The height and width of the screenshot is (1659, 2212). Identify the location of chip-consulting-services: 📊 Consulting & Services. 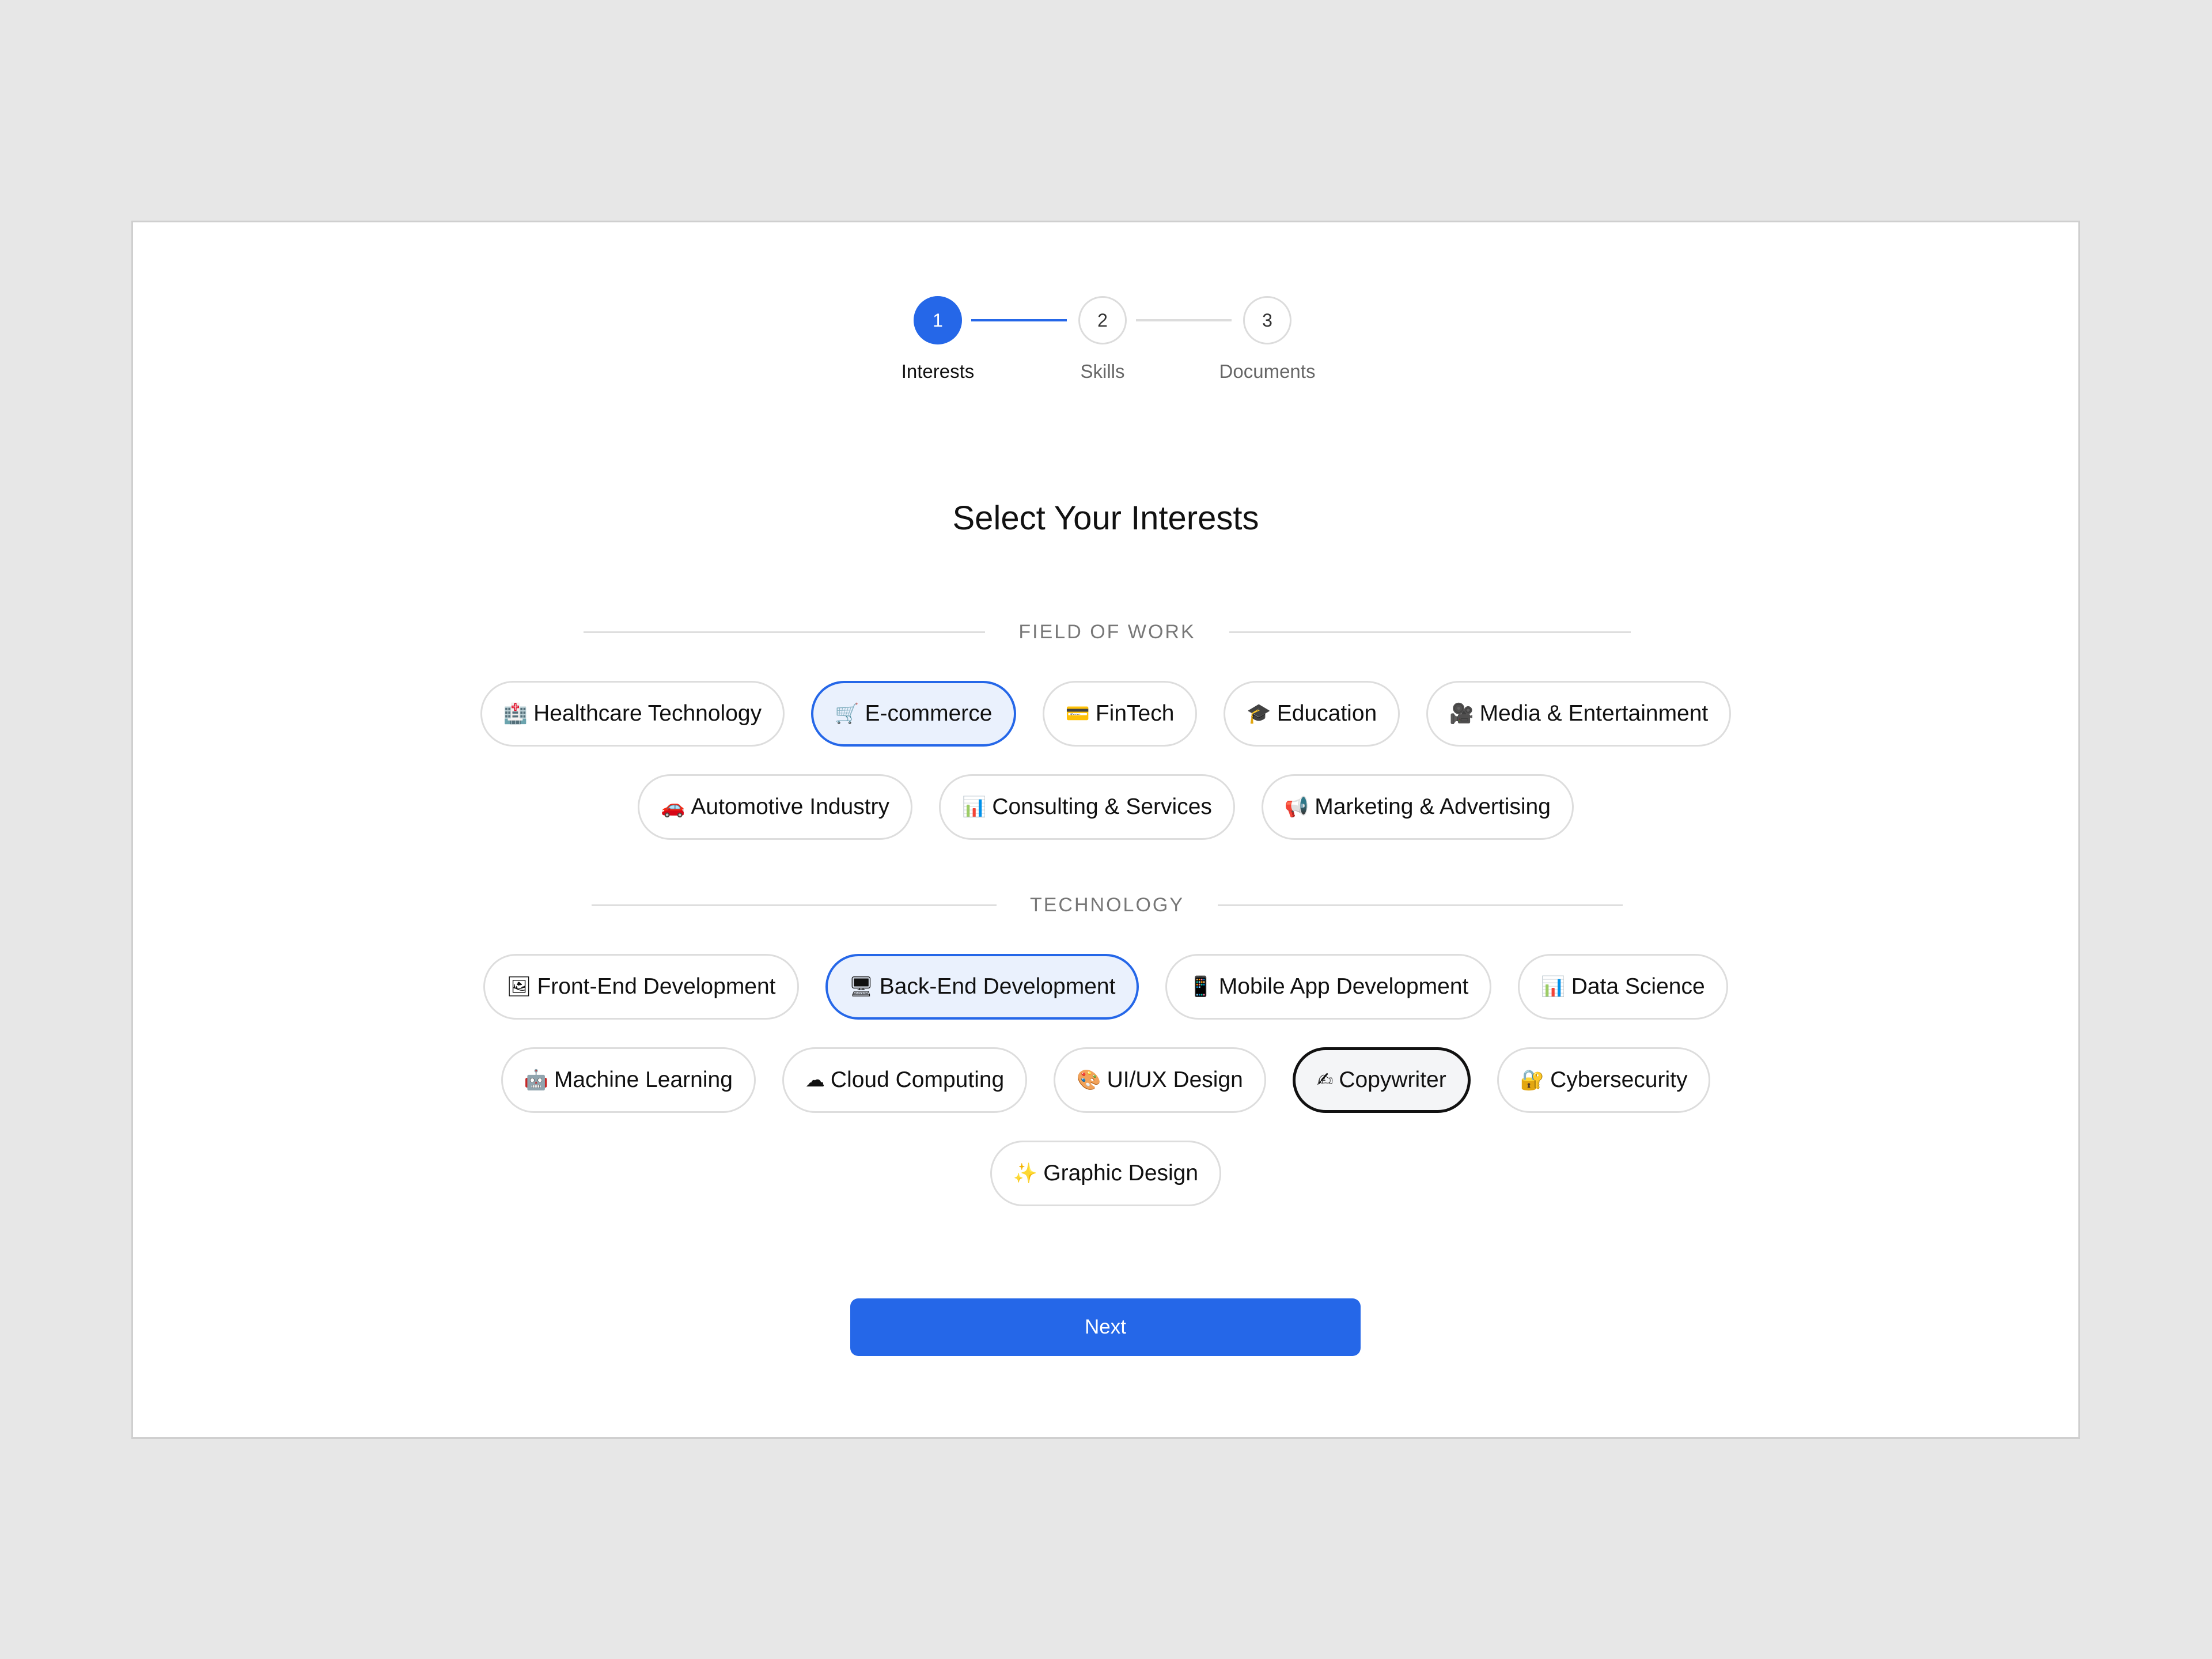
(1087, 807).